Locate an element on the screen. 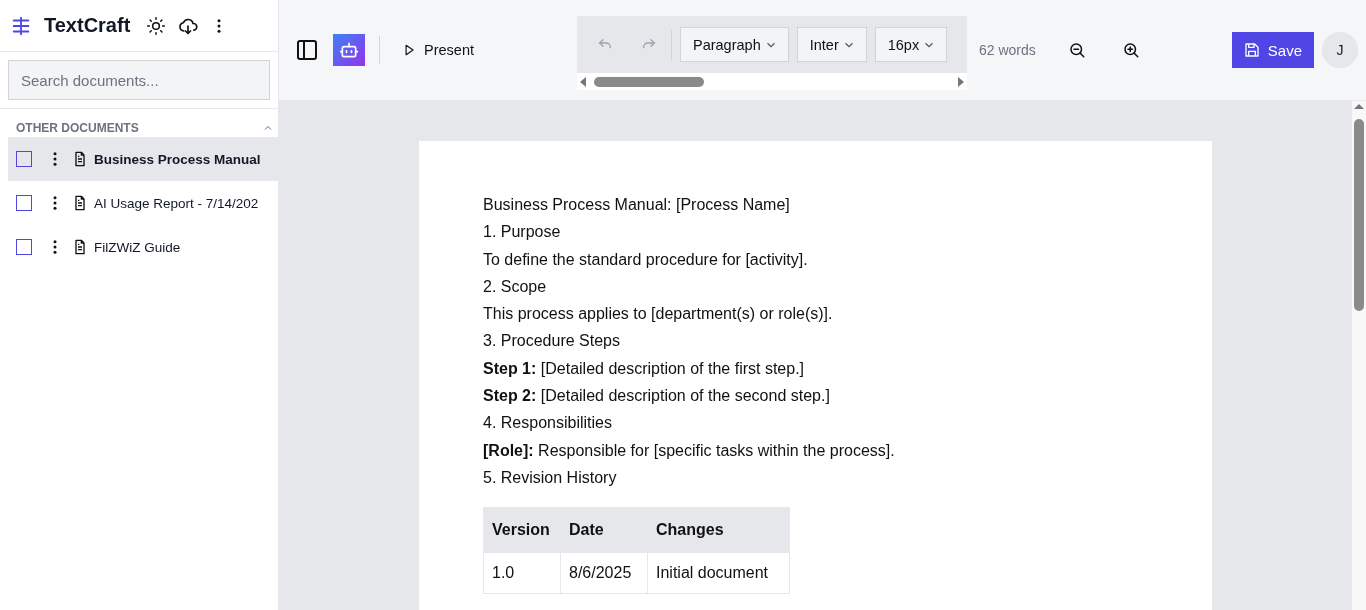  word-count: 62 words is located at coordinates (1007, 50).